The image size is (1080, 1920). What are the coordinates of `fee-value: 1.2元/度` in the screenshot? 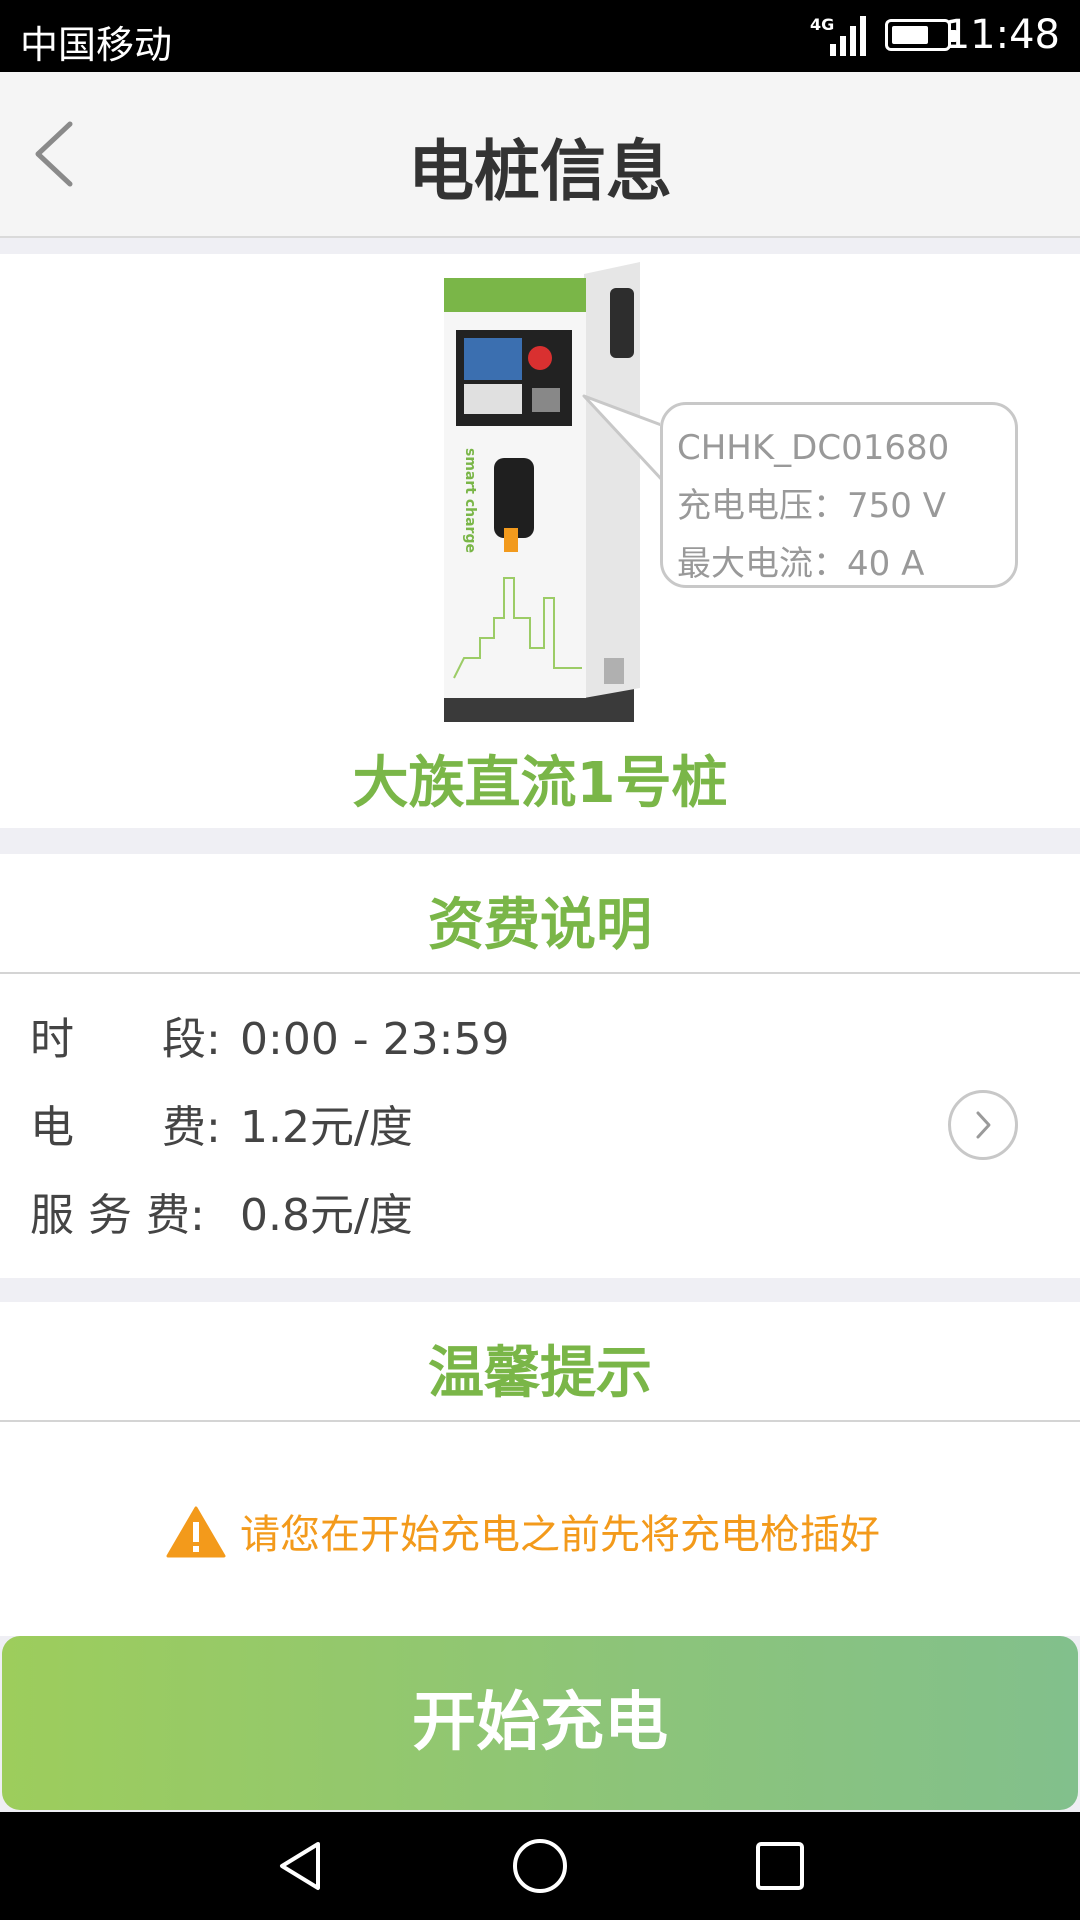 It's located at (326, 1127).